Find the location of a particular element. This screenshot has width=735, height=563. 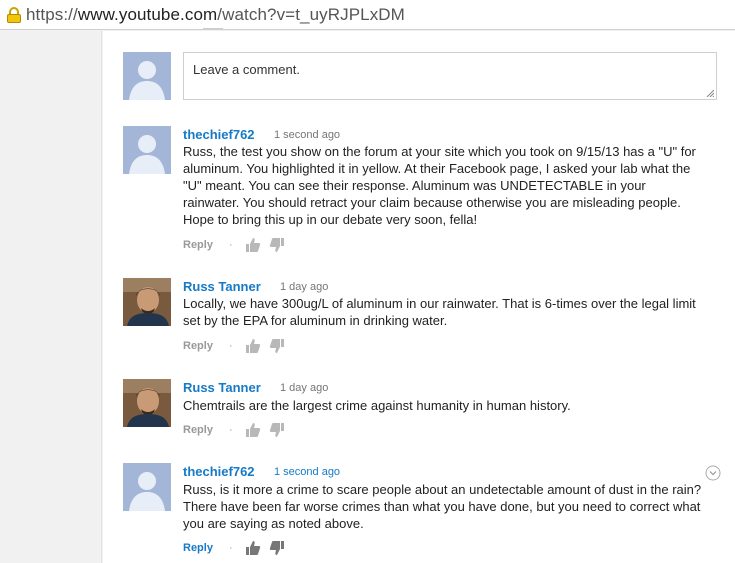

left-gutter is located at coordinates (51, 297).